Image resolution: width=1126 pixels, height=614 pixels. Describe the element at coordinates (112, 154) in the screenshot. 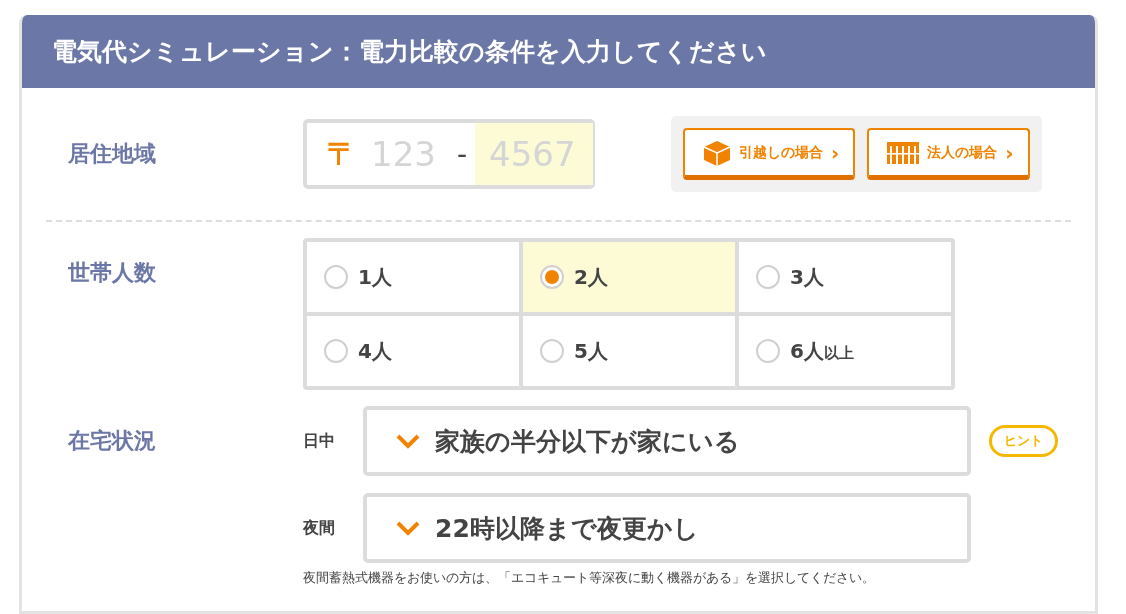

I see `field-label: 居住地域` at that location.